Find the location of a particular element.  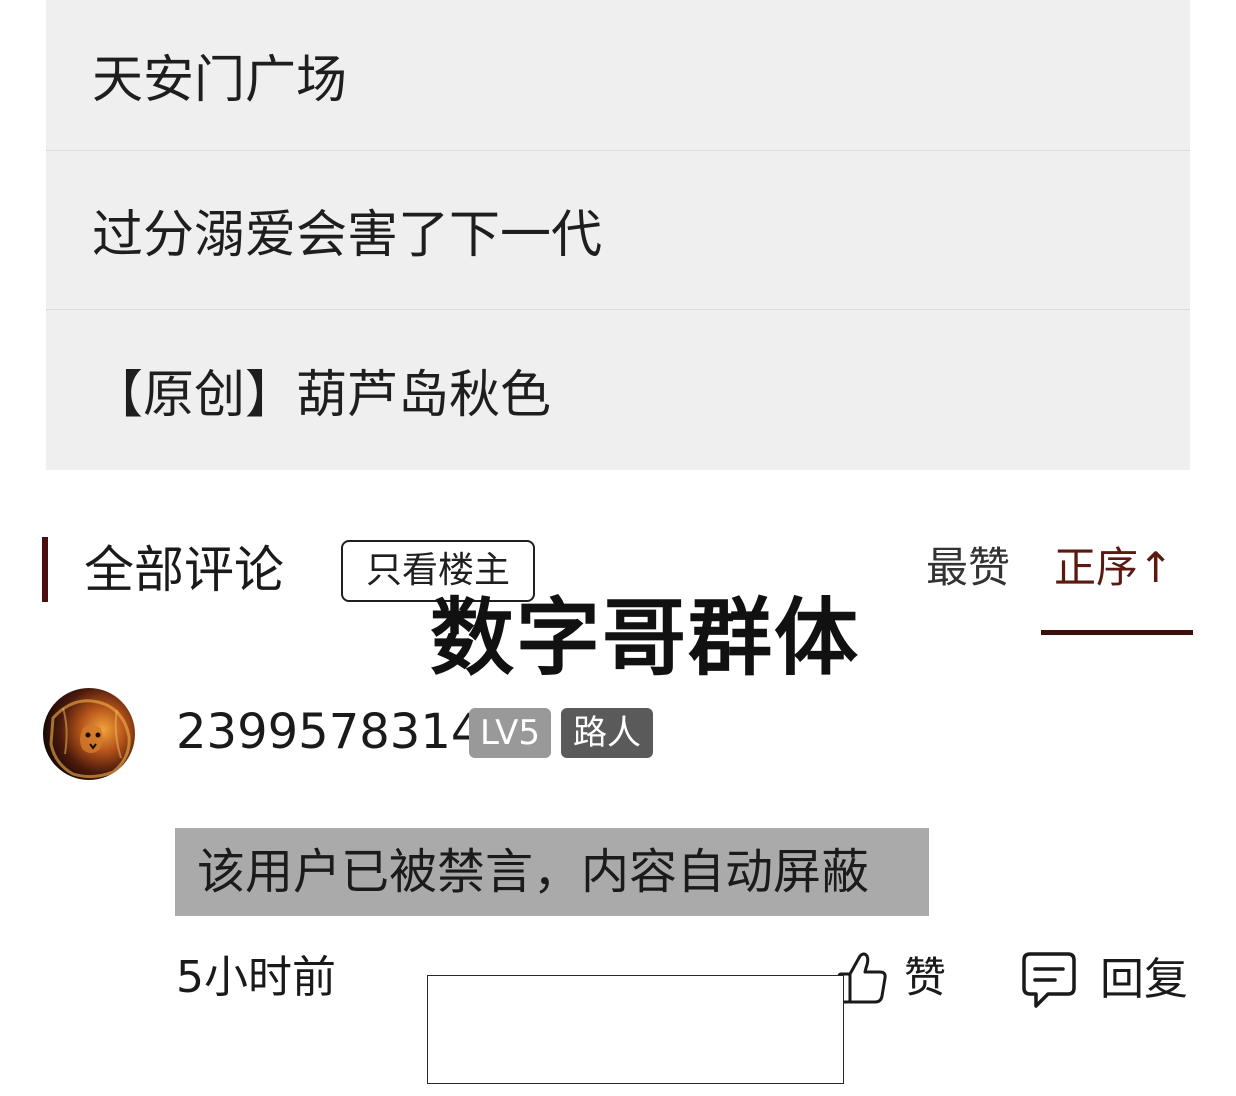

related-post-title: 过分溺爱会害了下一代 is located at coordinates (347, 235).